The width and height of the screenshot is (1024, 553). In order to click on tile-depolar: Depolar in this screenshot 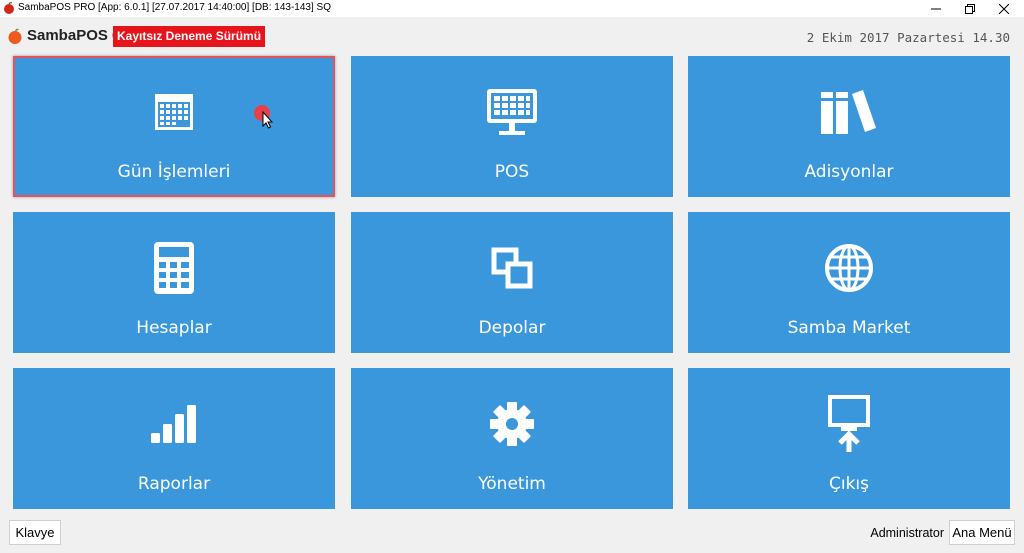, I will do `click(512, 282)`.